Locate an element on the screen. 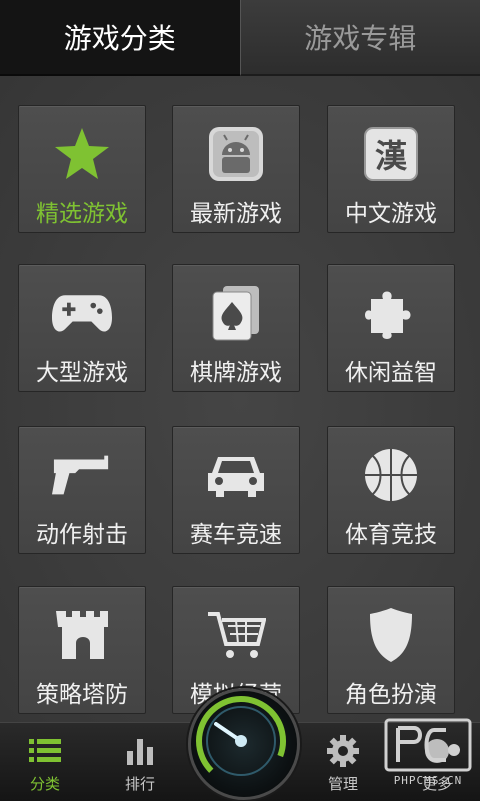 Image resolution: width=480 pixels, height=801 pixels. category-label: 棋牌游戏 is located at coordinates (236, 370).